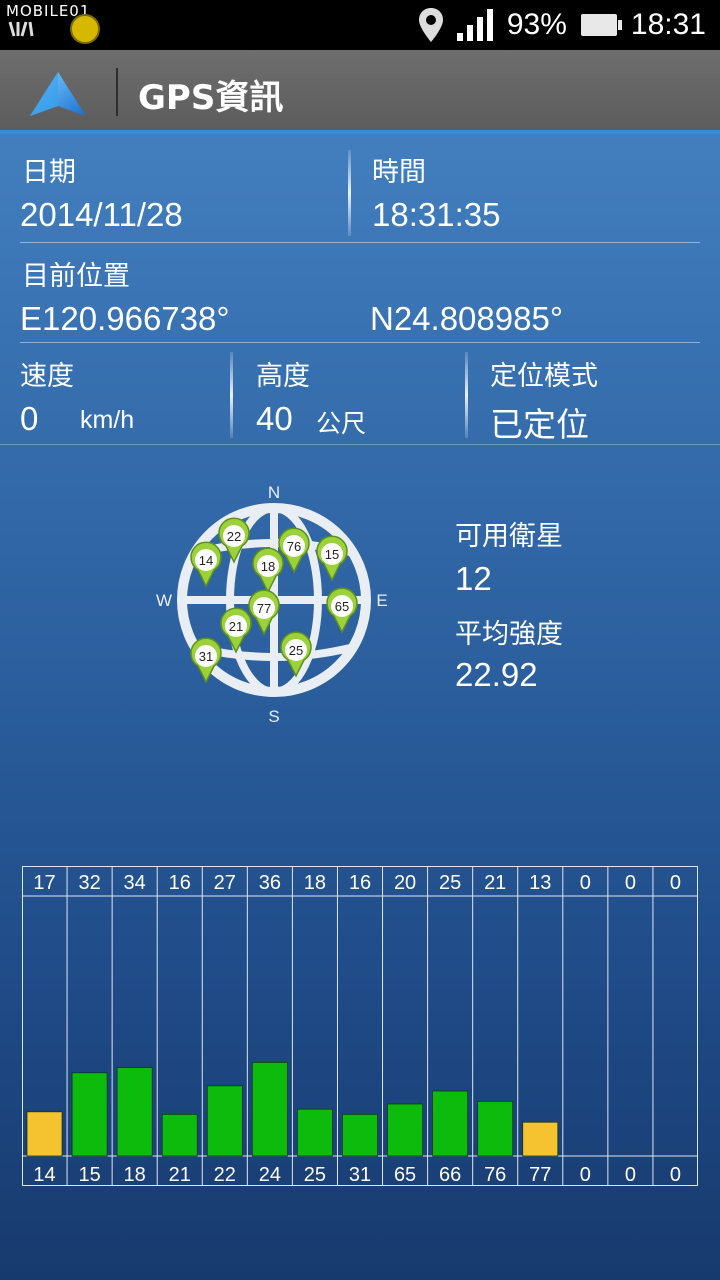  What do you see at coordinates (236, 626) in the screenshot?
I see `satellite-pin-label: 21` at bounding box center [236, 626].